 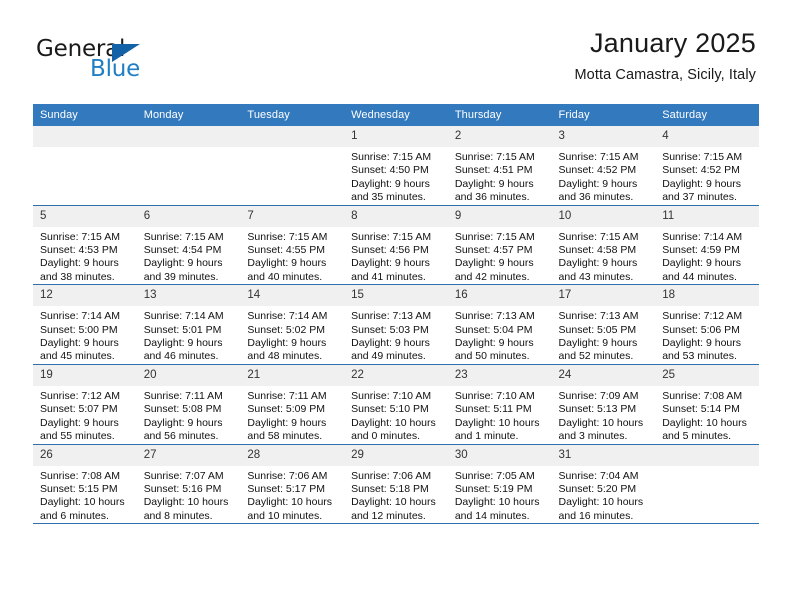 I want to click on day-number: 9, so click(x=499, y=216).